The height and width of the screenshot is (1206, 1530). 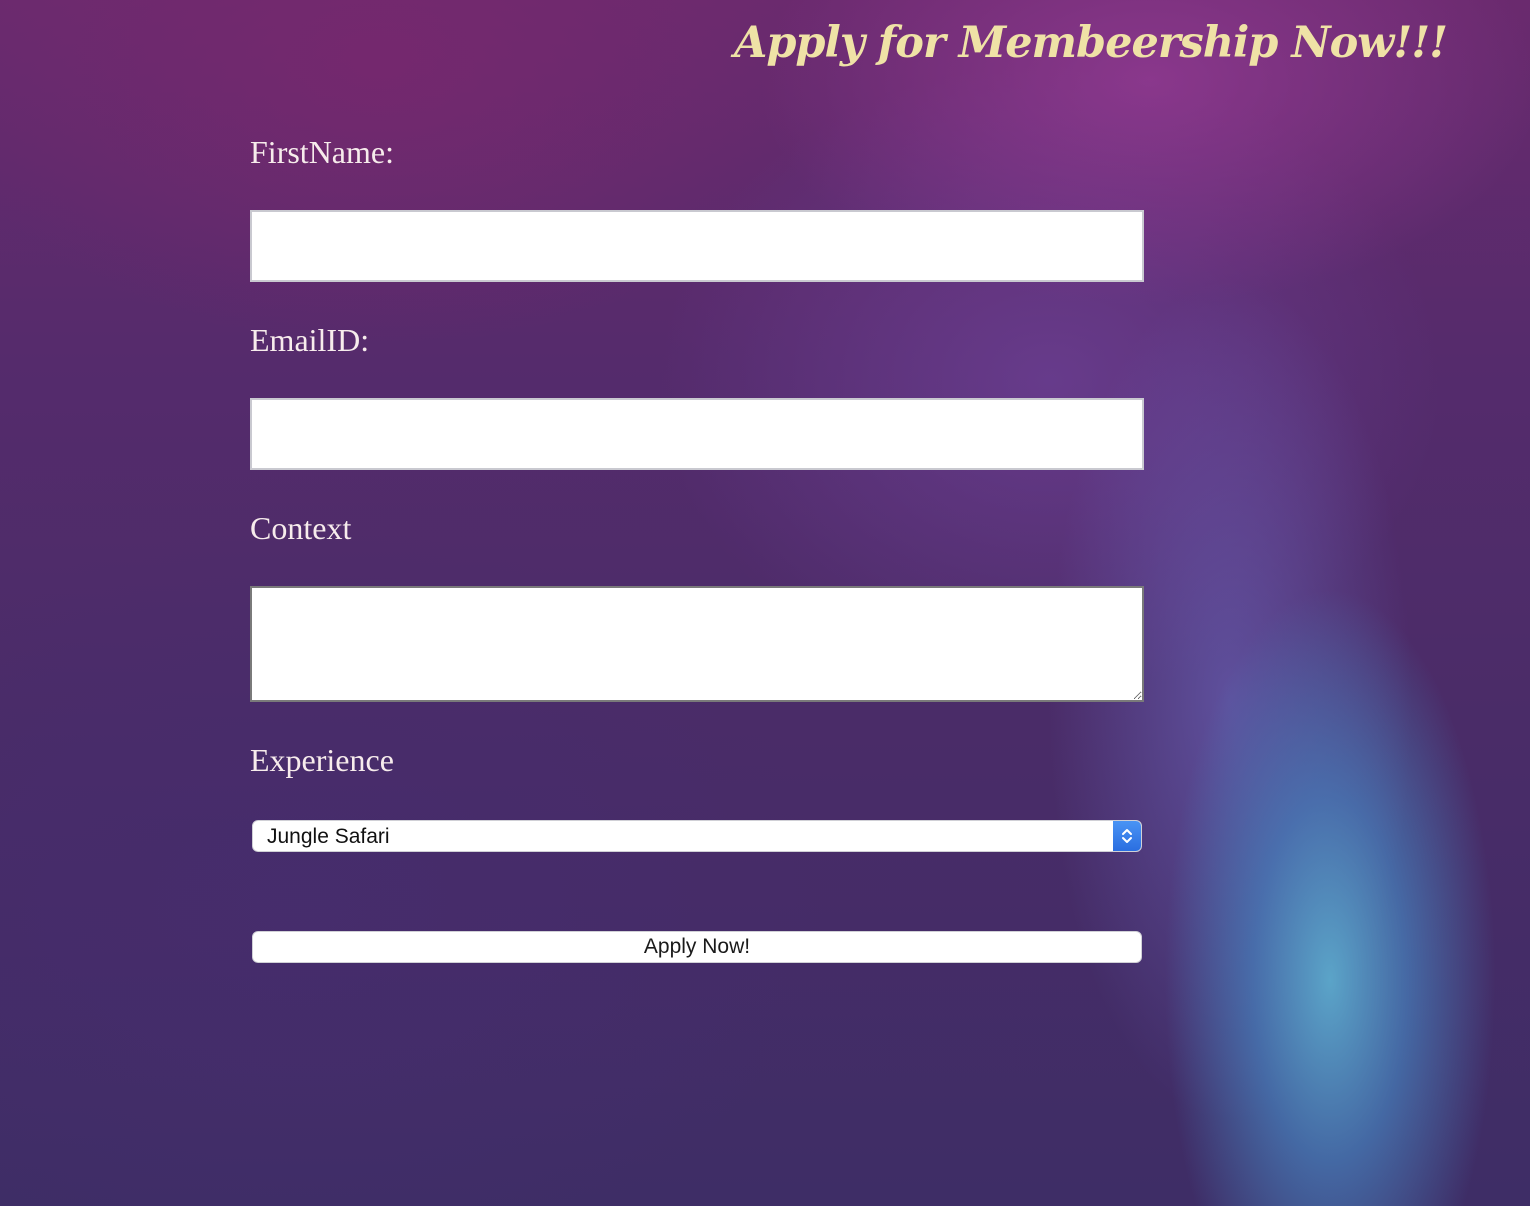 I want to click on first-name-label: FirstName:, so click(x=322, y=152).